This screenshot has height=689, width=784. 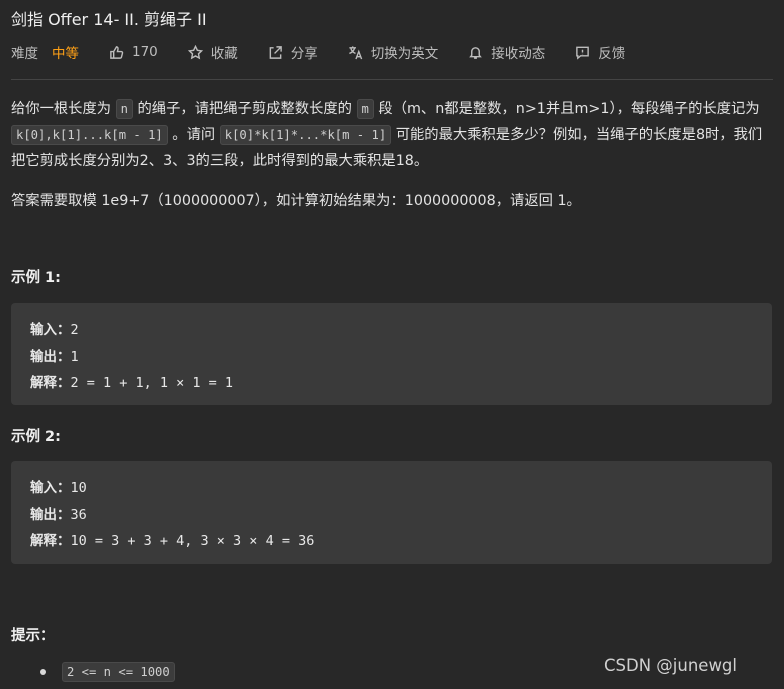 I want to click on share-button: 分享, so click(x=293, y=52).